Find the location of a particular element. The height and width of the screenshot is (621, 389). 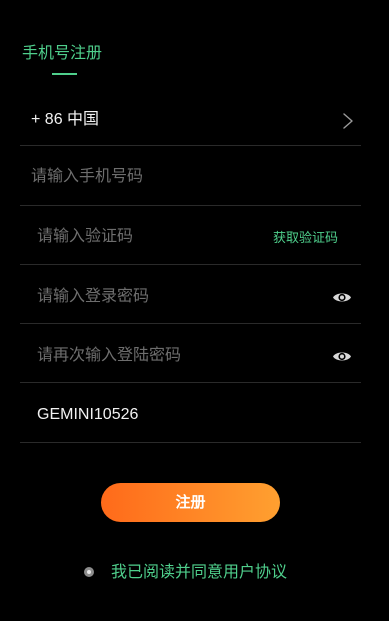

phone-input is located at coordinates (186, 177).